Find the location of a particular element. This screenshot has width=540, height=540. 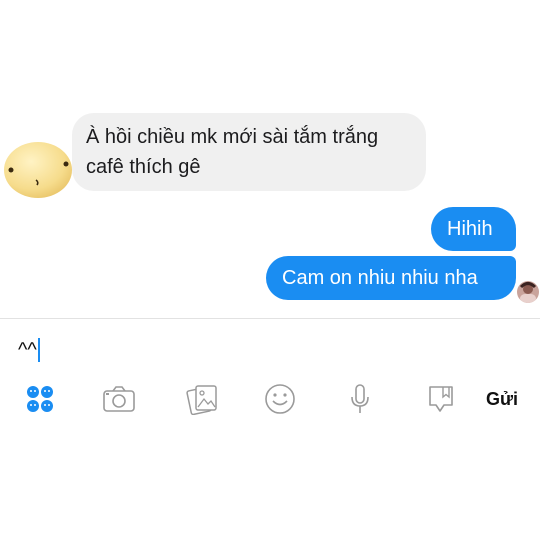

blob-face-icon is located at coordinates (38, 170).